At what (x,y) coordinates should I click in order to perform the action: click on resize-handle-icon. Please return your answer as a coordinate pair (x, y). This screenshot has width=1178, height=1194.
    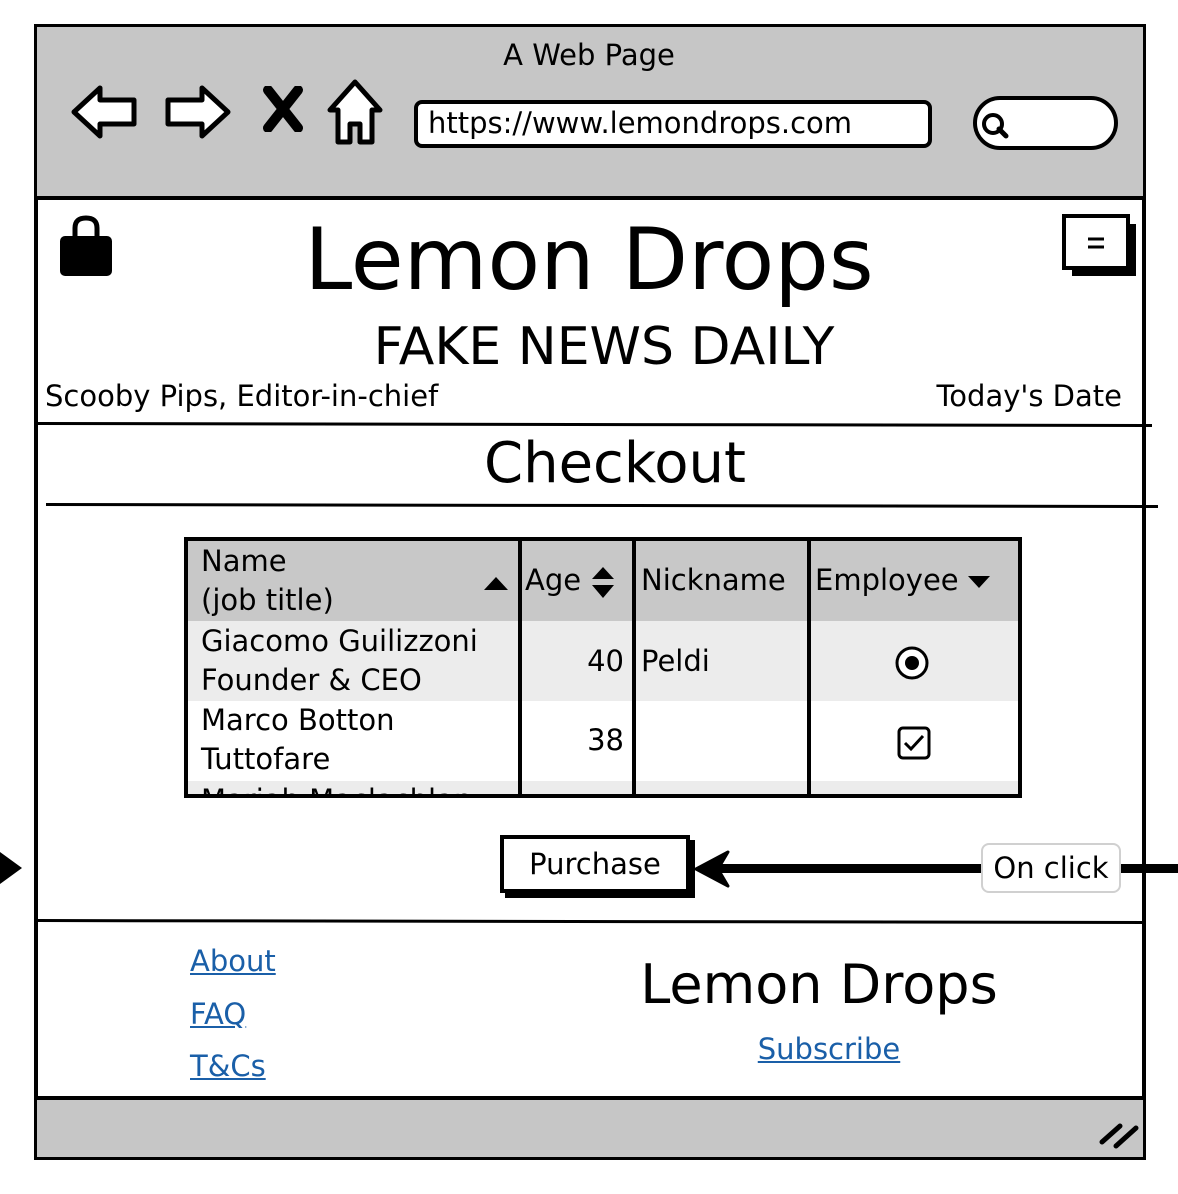
    Looking at the image, I should click on (1119, 1135).